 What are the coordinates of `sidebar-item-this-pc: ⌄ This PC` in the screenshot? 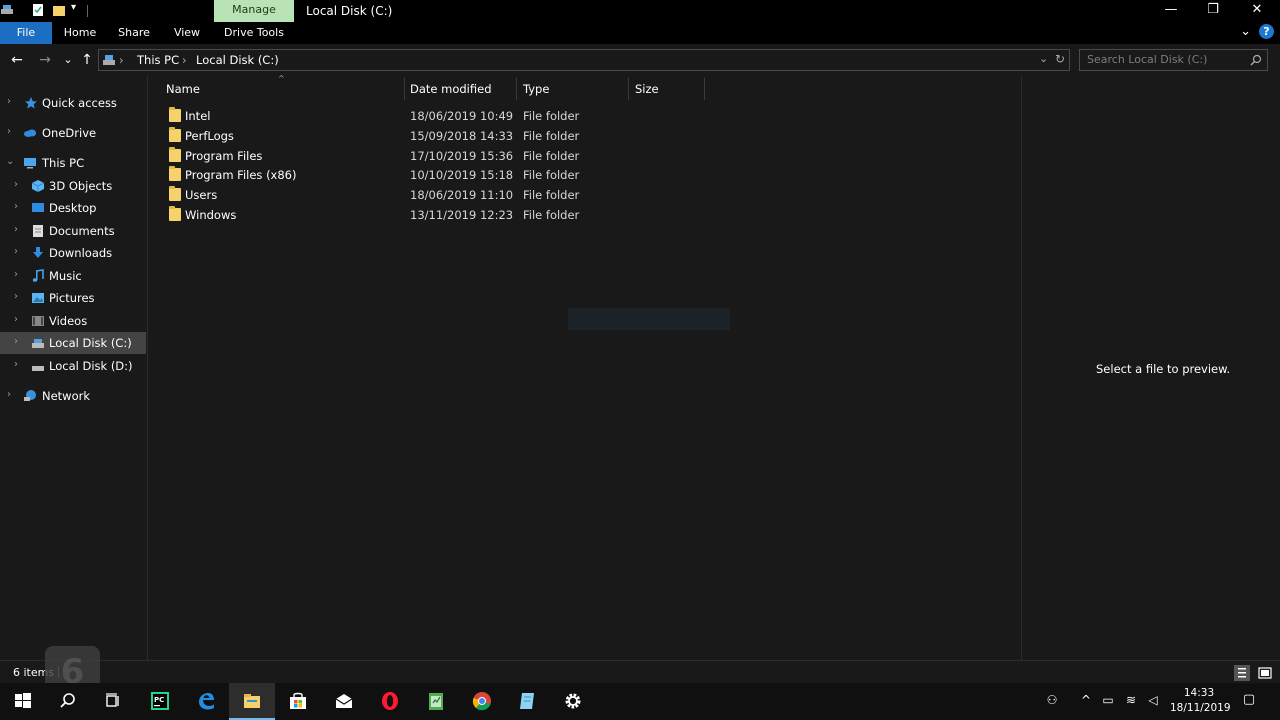 It's located at (73, 163).